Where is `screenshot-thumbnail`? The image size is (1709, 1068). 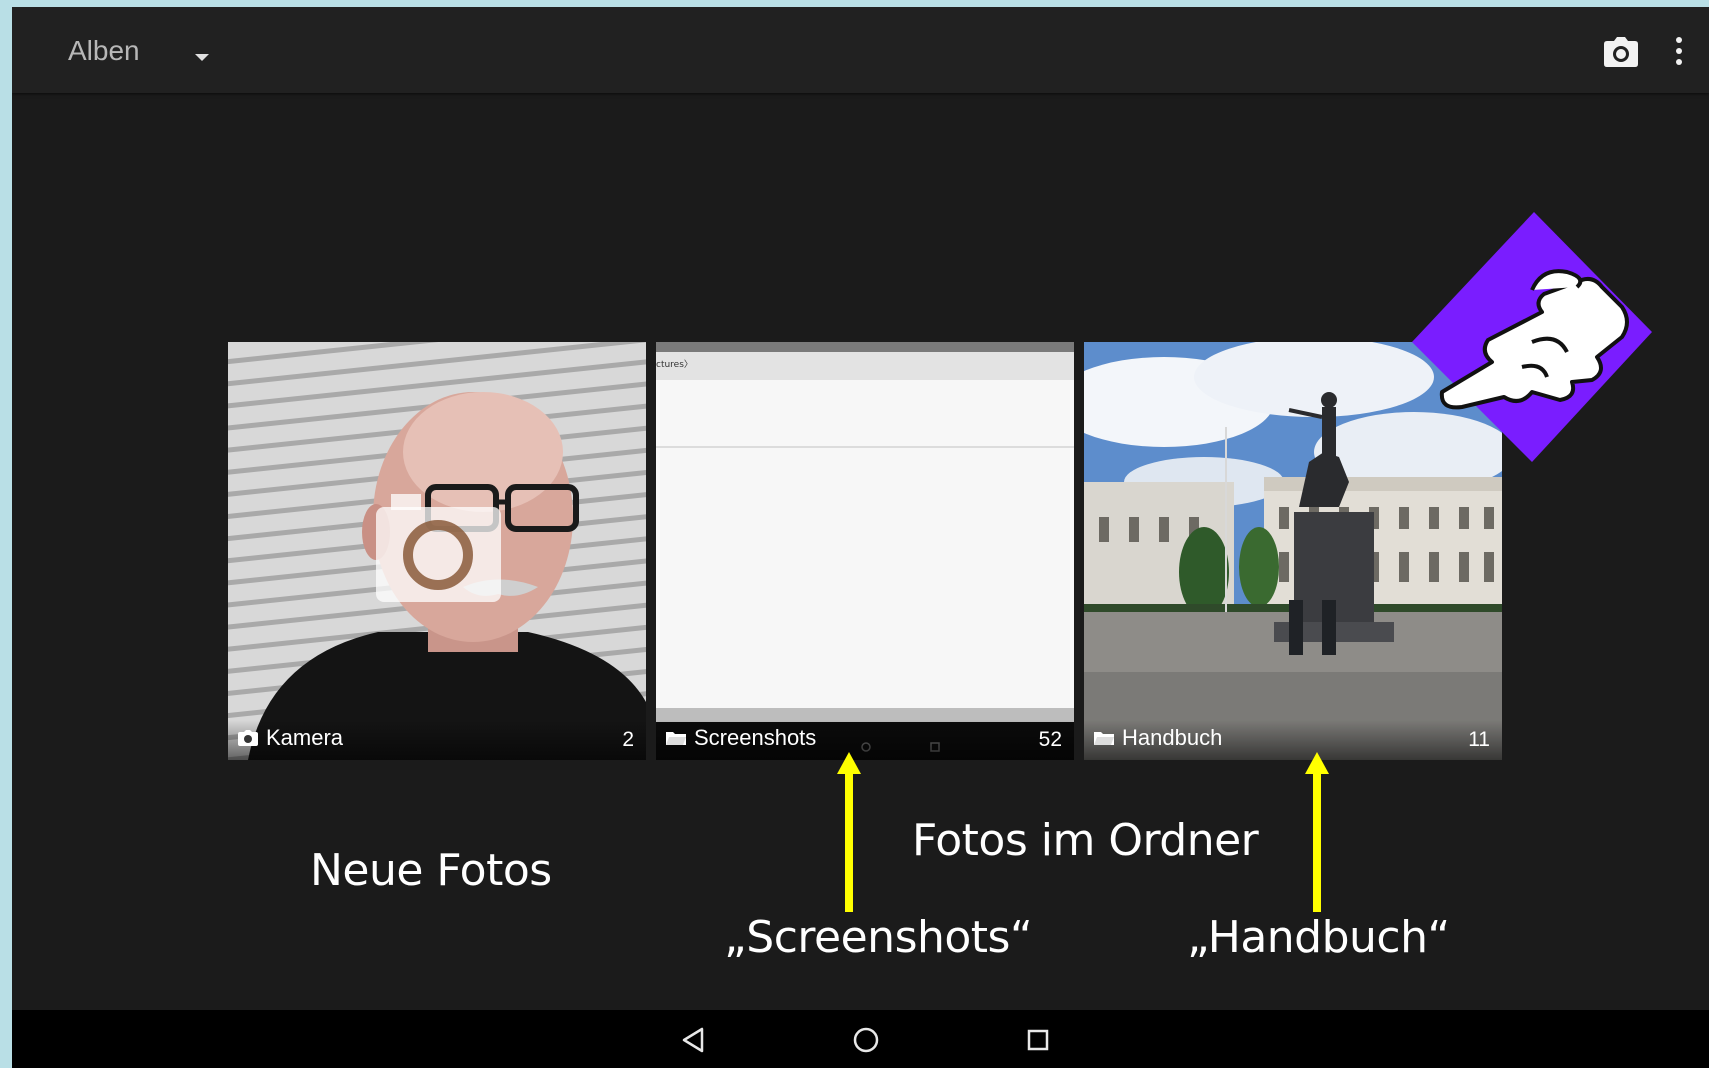
screenshot-thumbnail is located at coordinates (865, 551).